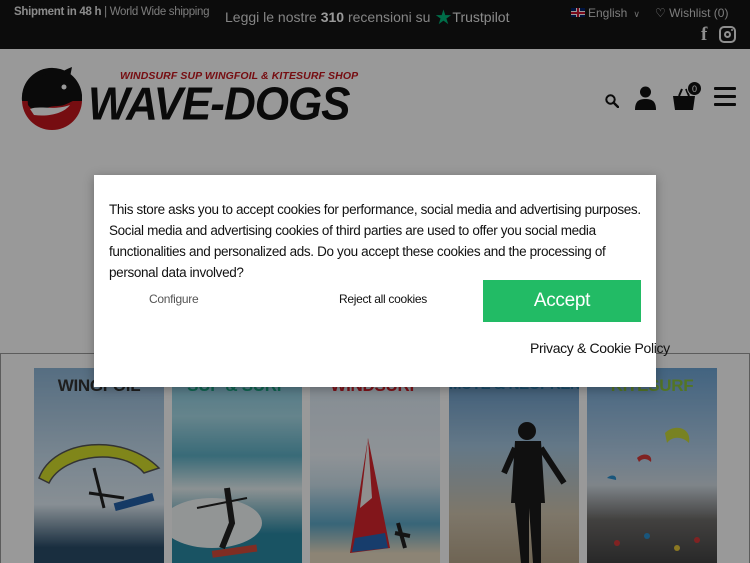 The image size is (750, 563). What do you see at coordinates (383, 299) in the screenshot?
I see `reject-all-cookies-button: Reject all cookies` at bounding box center [383, 299].